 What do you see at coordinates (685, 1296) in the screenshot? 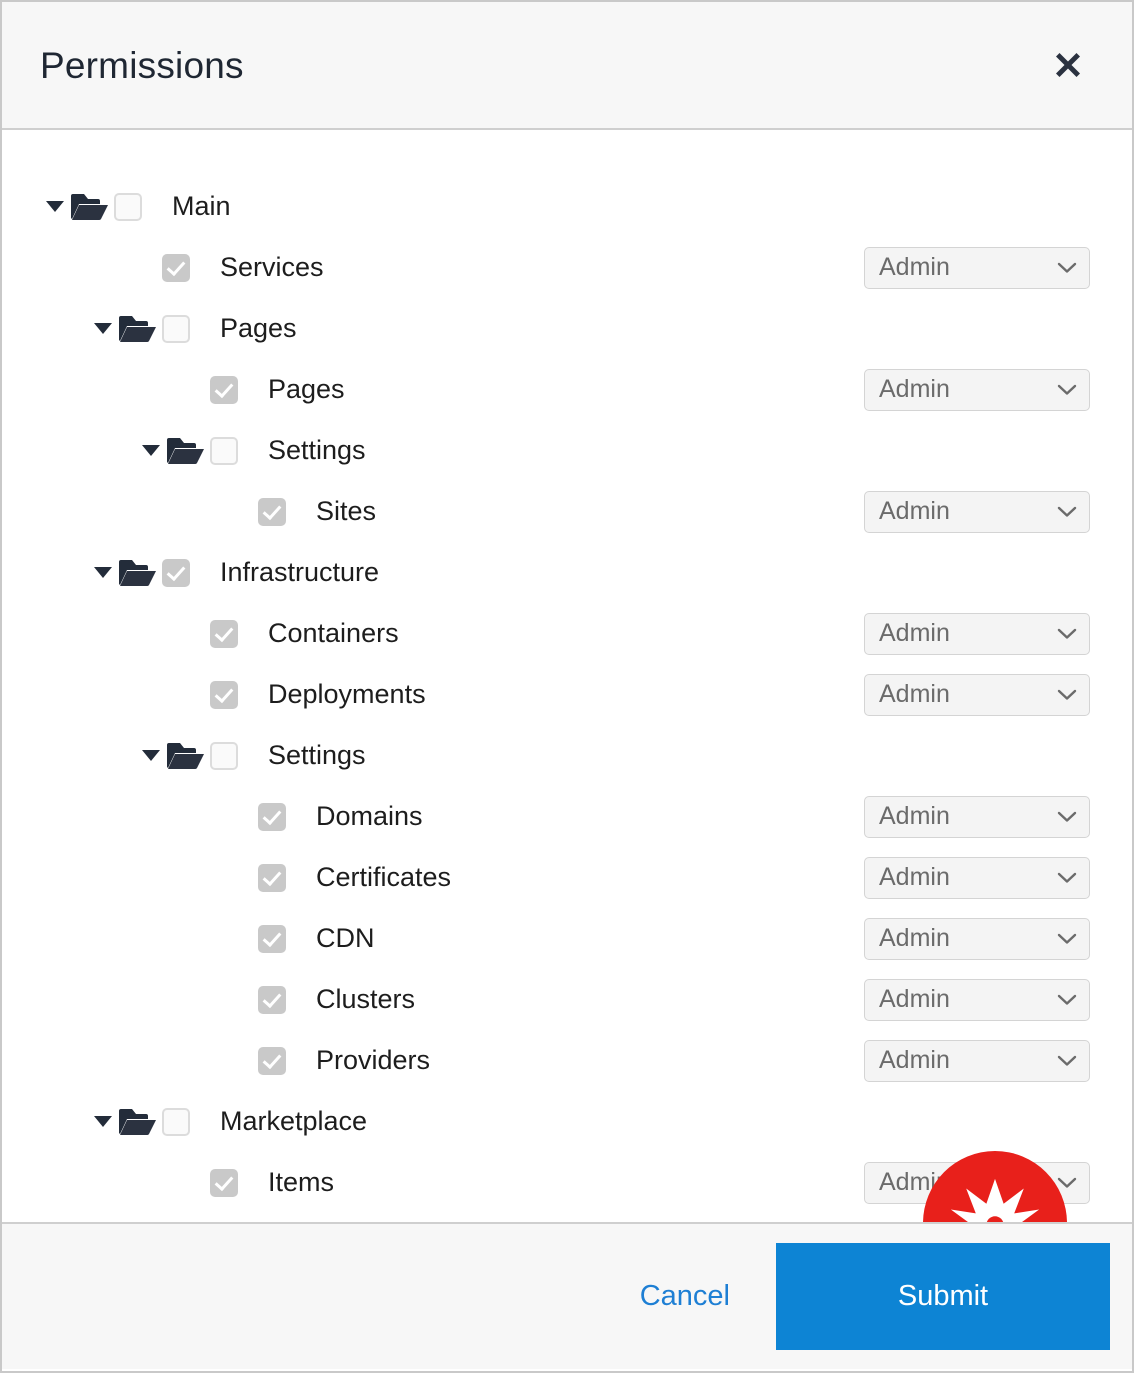
I see `cancel-button: Cancel` at bounding box center [685, 1296].